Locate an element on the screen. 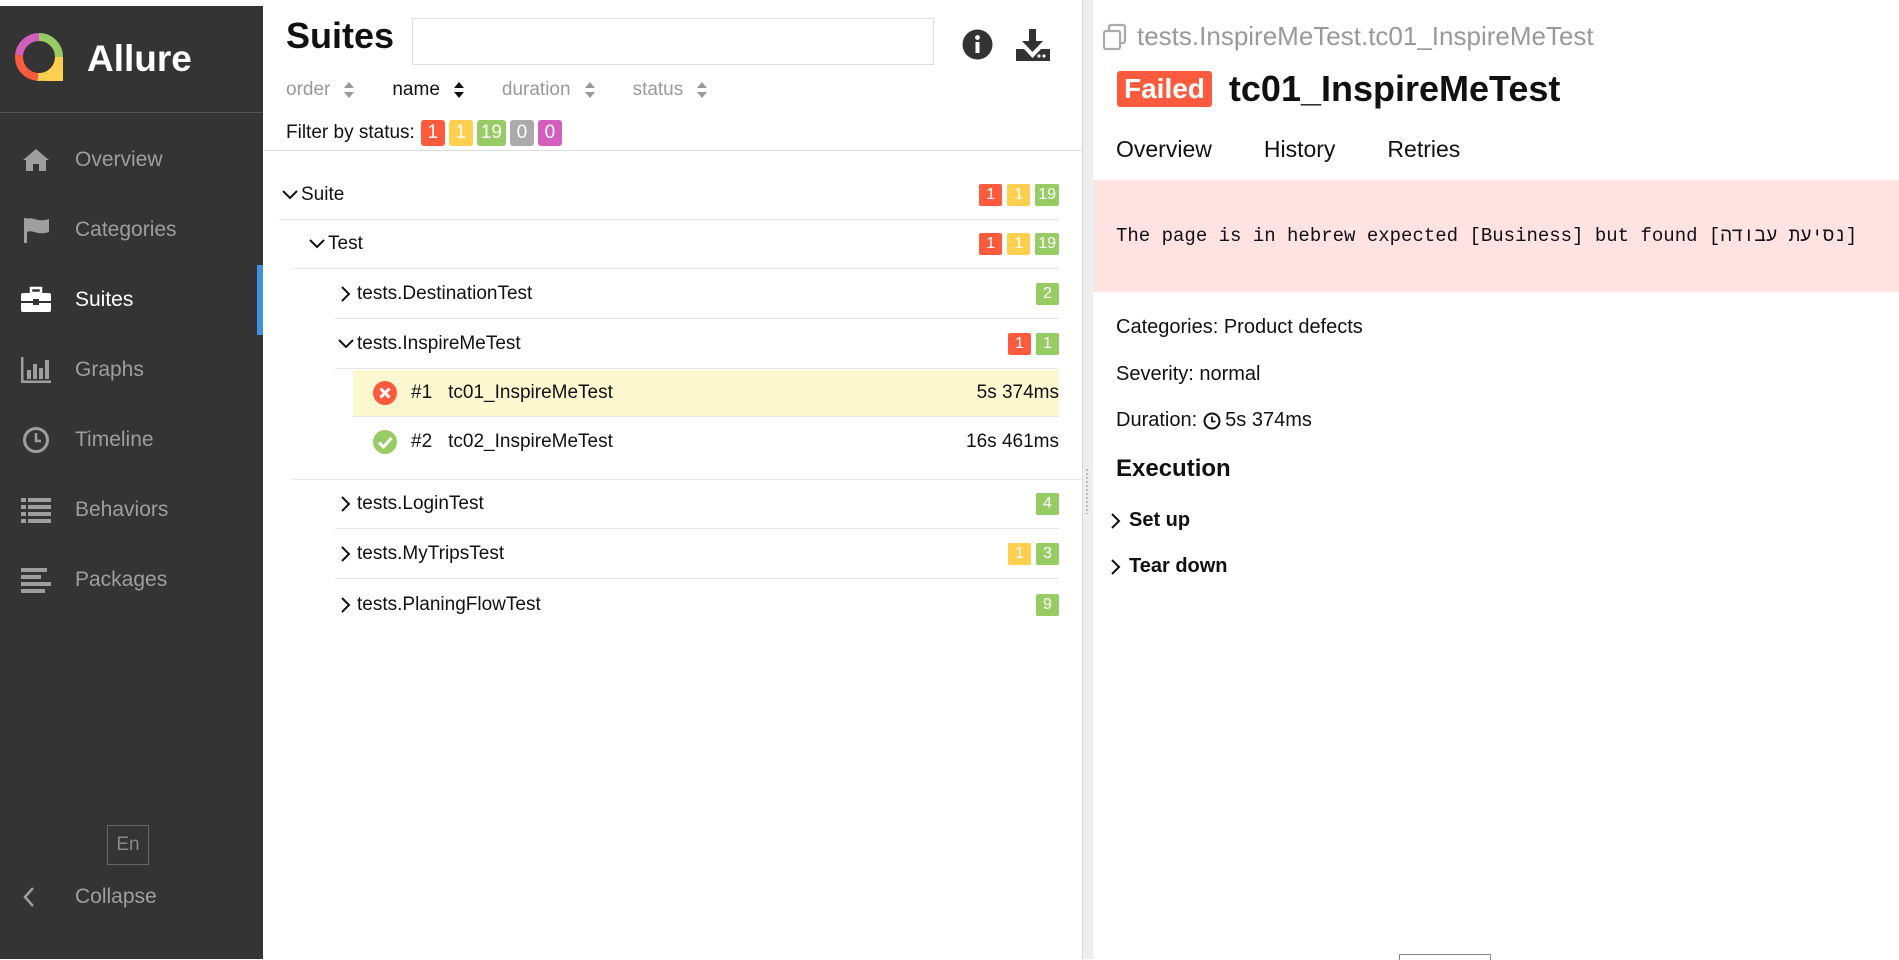 This screenshot has height=960, width=1899. list-icon is located at coordinates (36, 510).